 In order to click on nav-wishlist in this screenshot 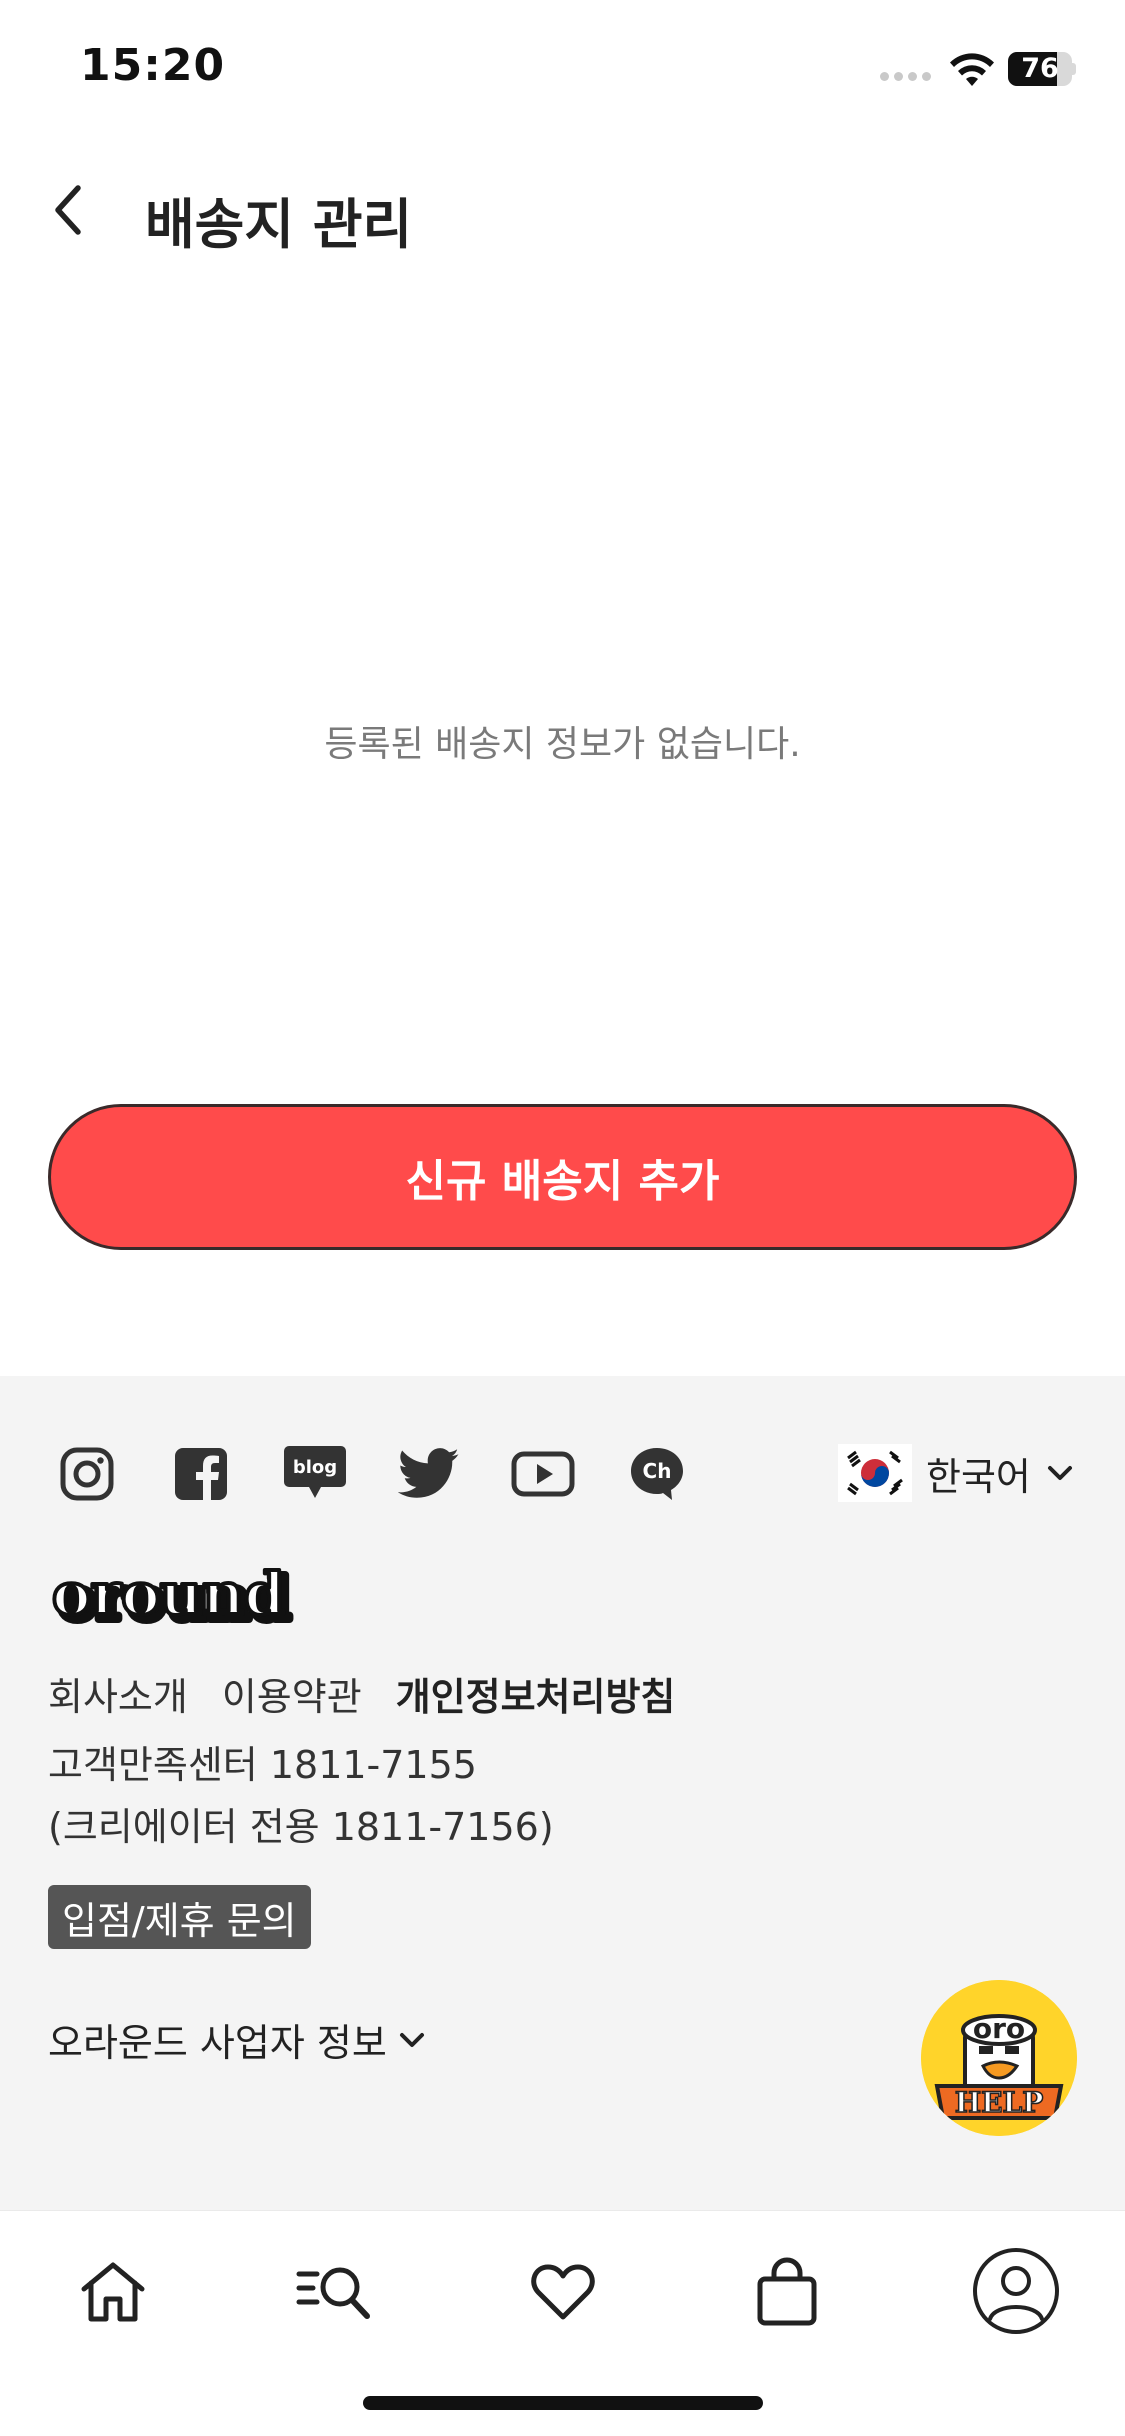, I will do `click(563, 2292)`.